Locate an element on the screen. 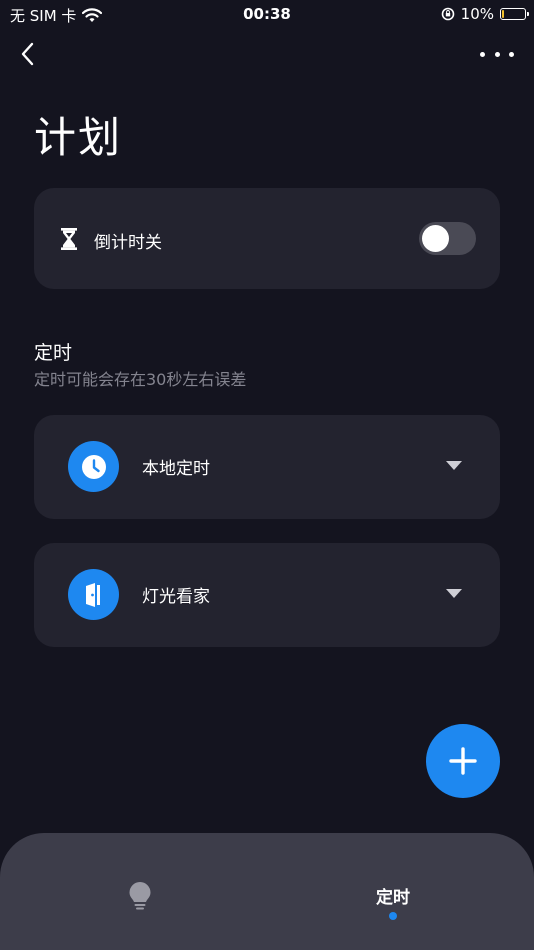 The width and height of the screenshot is (534, 950). plus-icon is located at coordinates (463, 761).